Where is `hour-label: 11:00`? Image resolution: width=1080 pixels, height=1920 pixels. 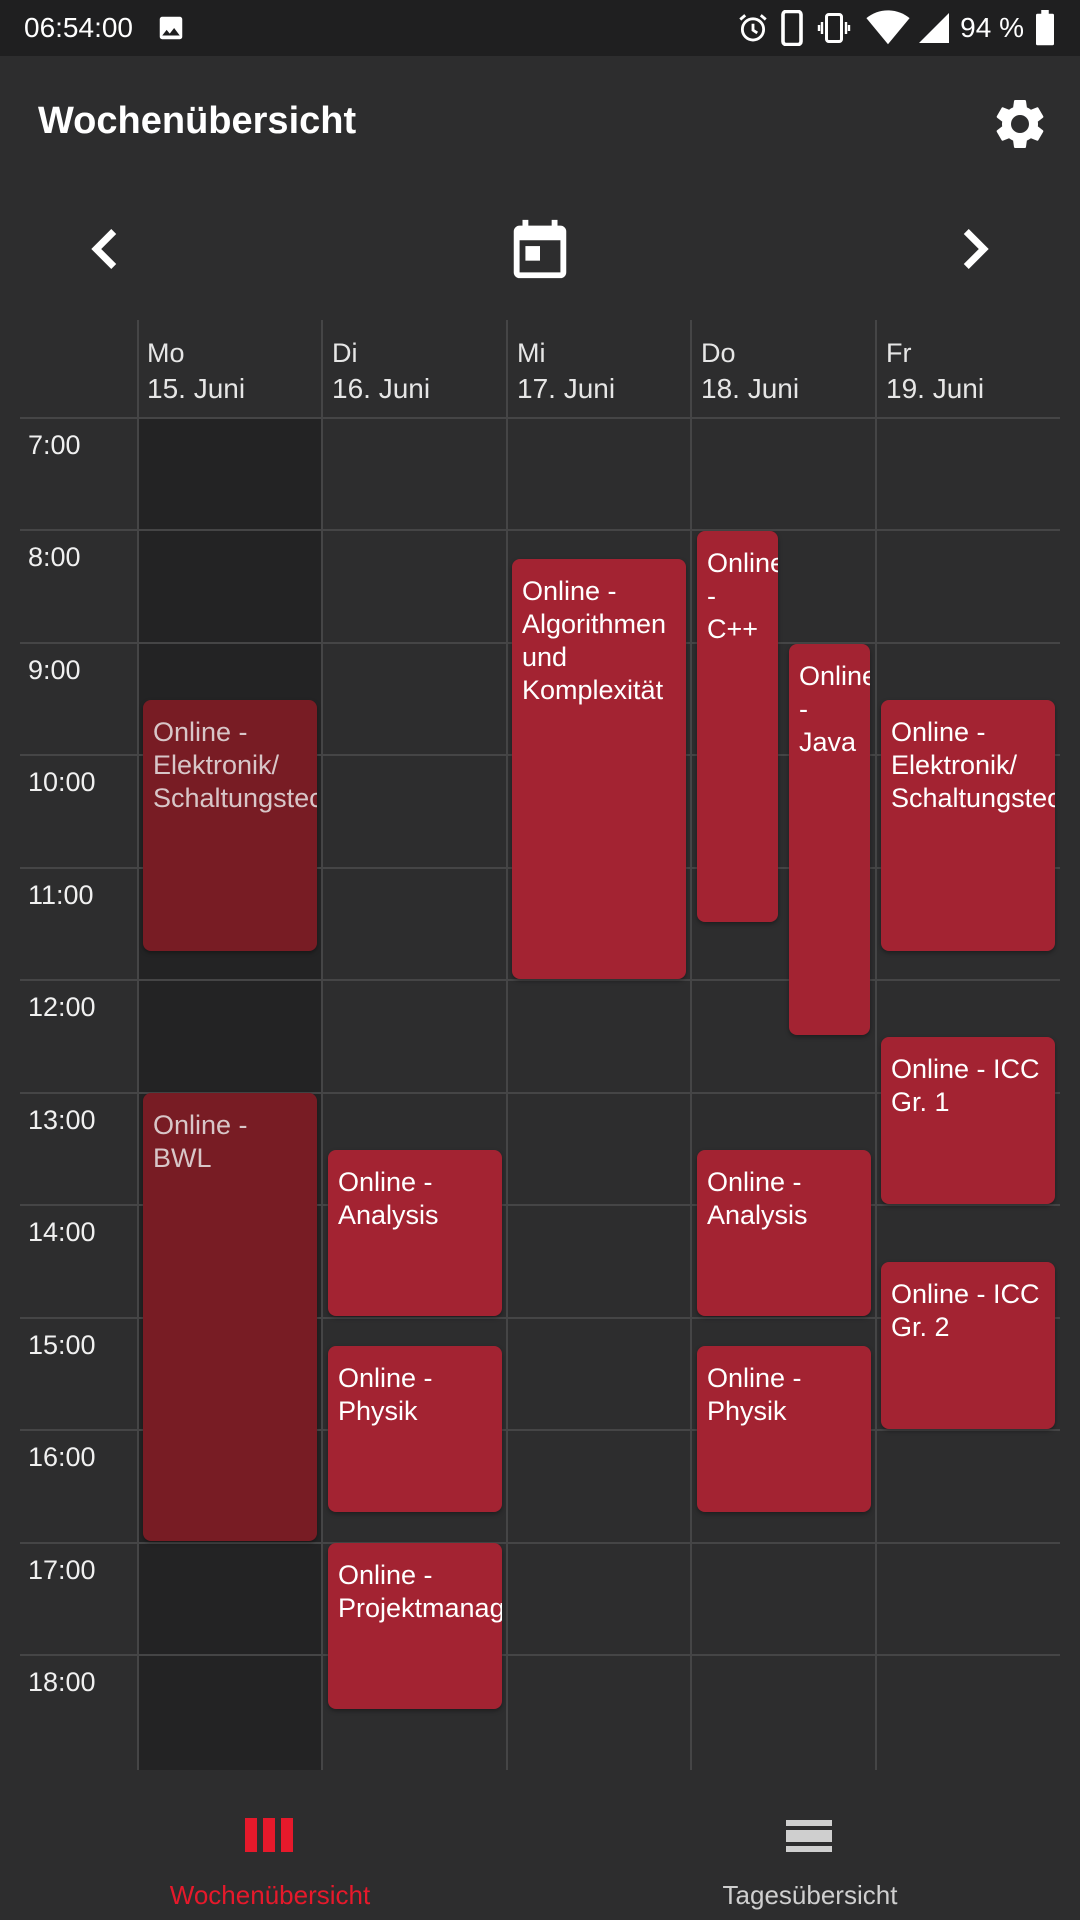 hour-label: 11:00 is located at coordinates (61, 895).